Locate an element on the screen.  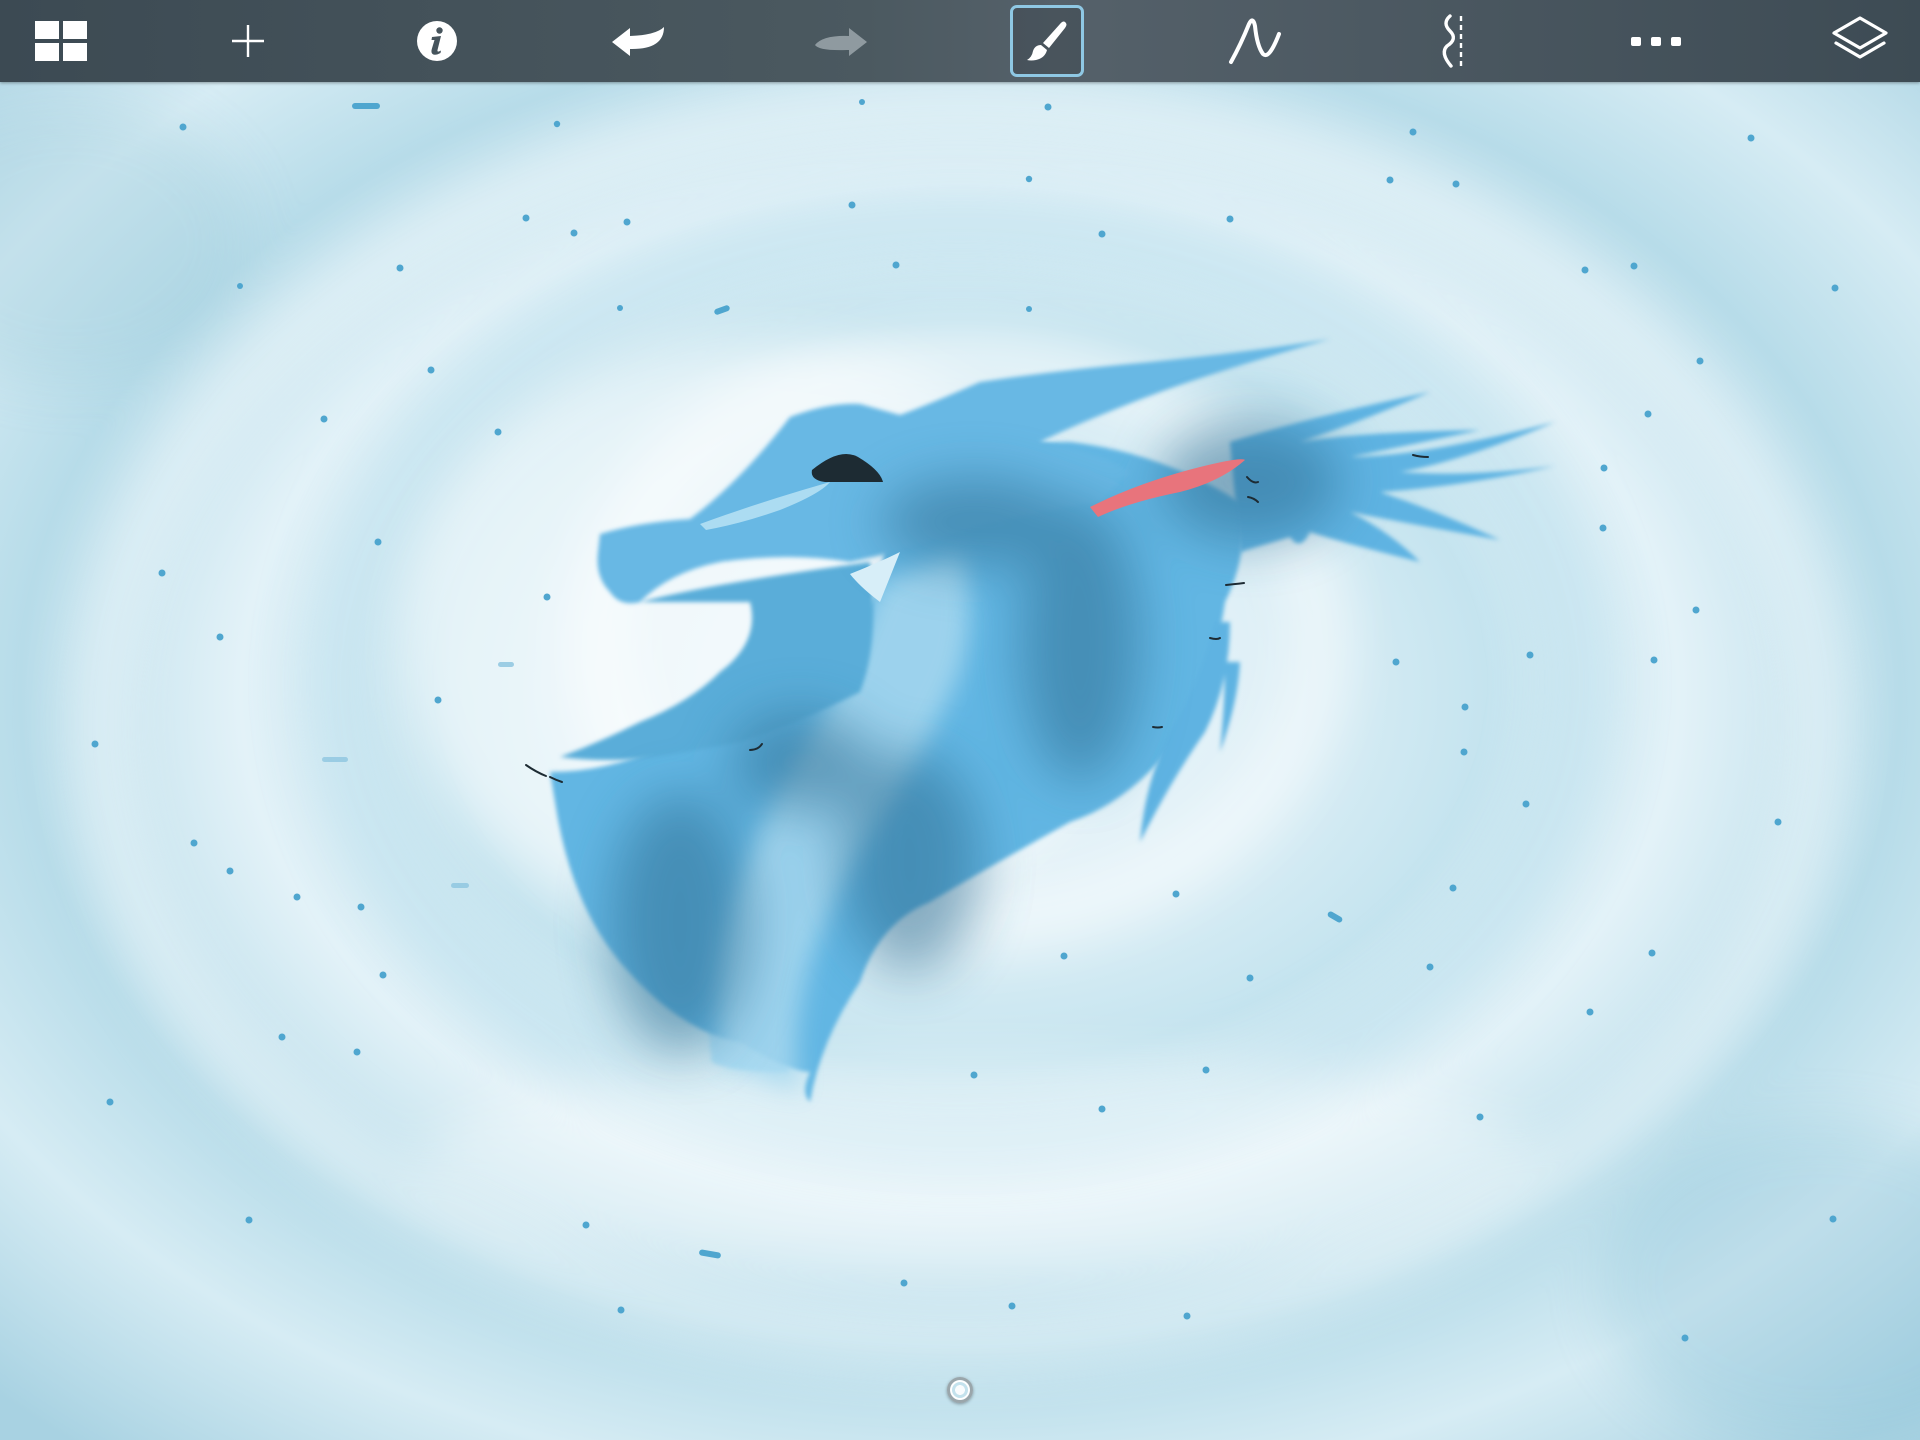
stroke-tool-button is located at coordinates (1255, 41).